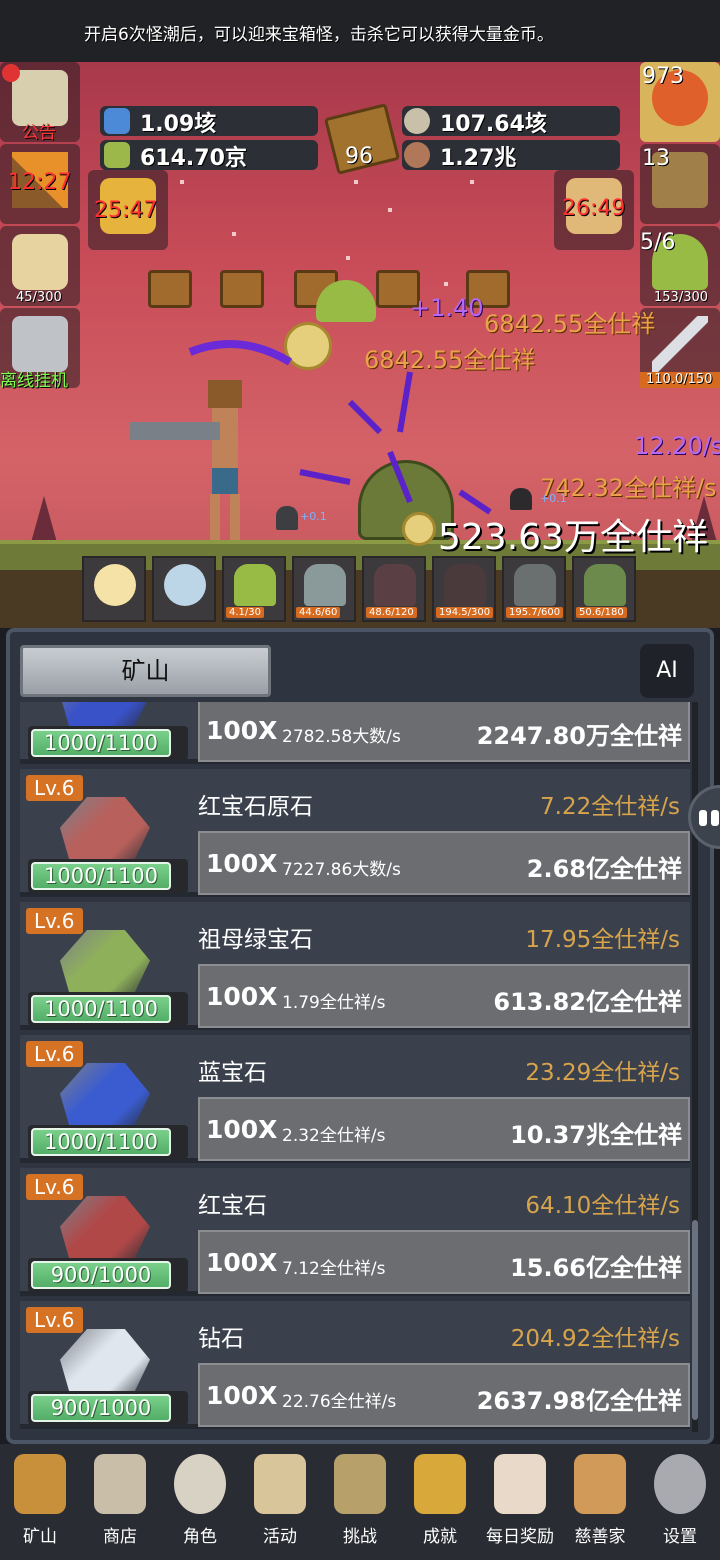  What do you see at coordinates (444, 1395) in the screenshot?
I see `upgrade-button: 100X 22.76全仕祥/s 2637.98亿全仕祥` at bounding box center [444, 1395].